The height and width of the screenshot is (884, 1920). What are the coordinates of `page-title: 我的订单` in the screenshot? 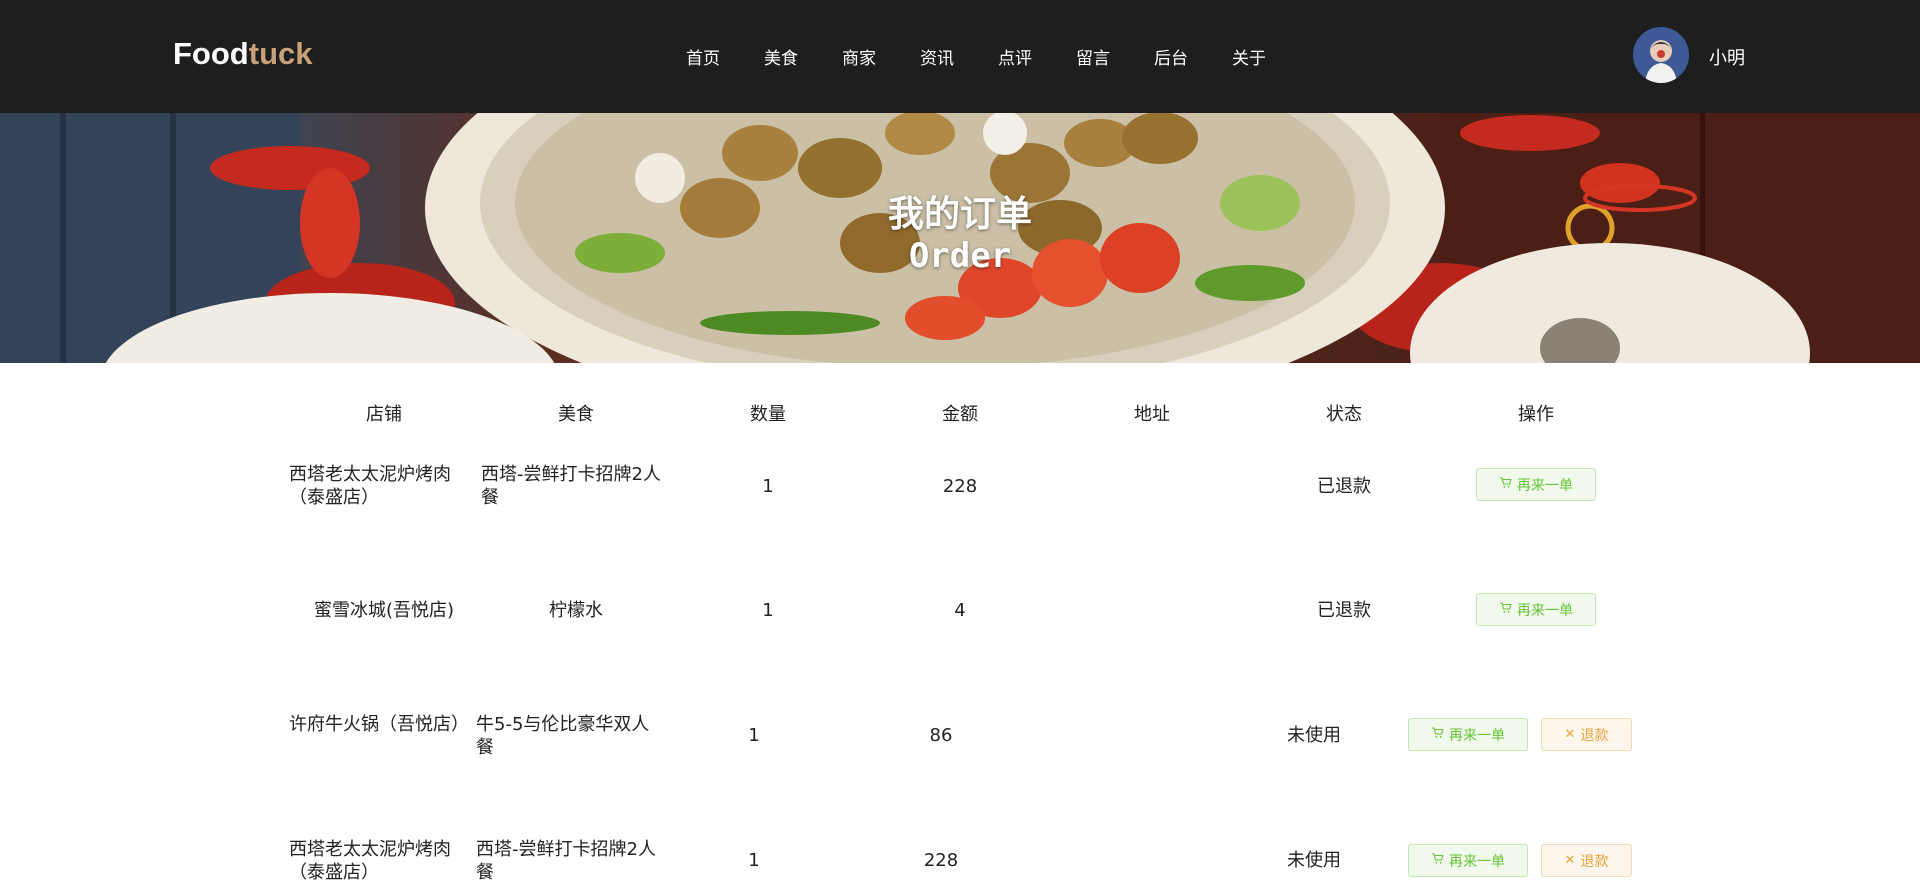 It's located at (959, 214).